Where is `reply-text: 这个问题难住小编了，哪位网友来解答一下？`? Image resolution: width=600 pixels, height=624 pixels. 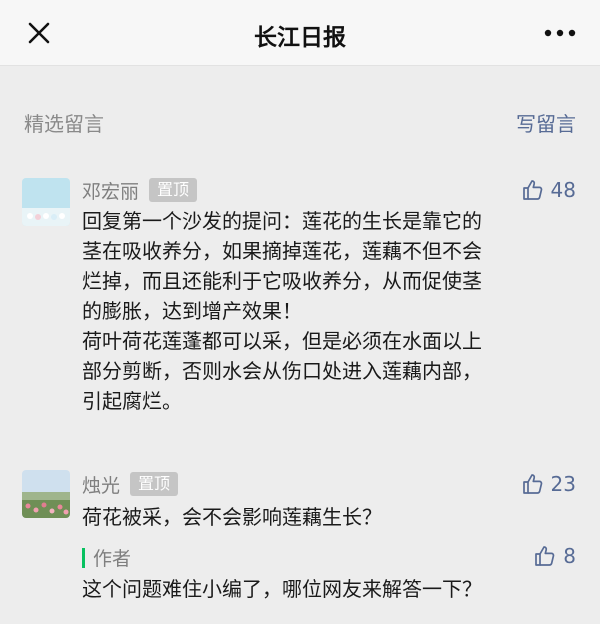 reply-text: 这个问题难住小编了，哪位网友来解答一下？ is located at coordinates (282, 589).